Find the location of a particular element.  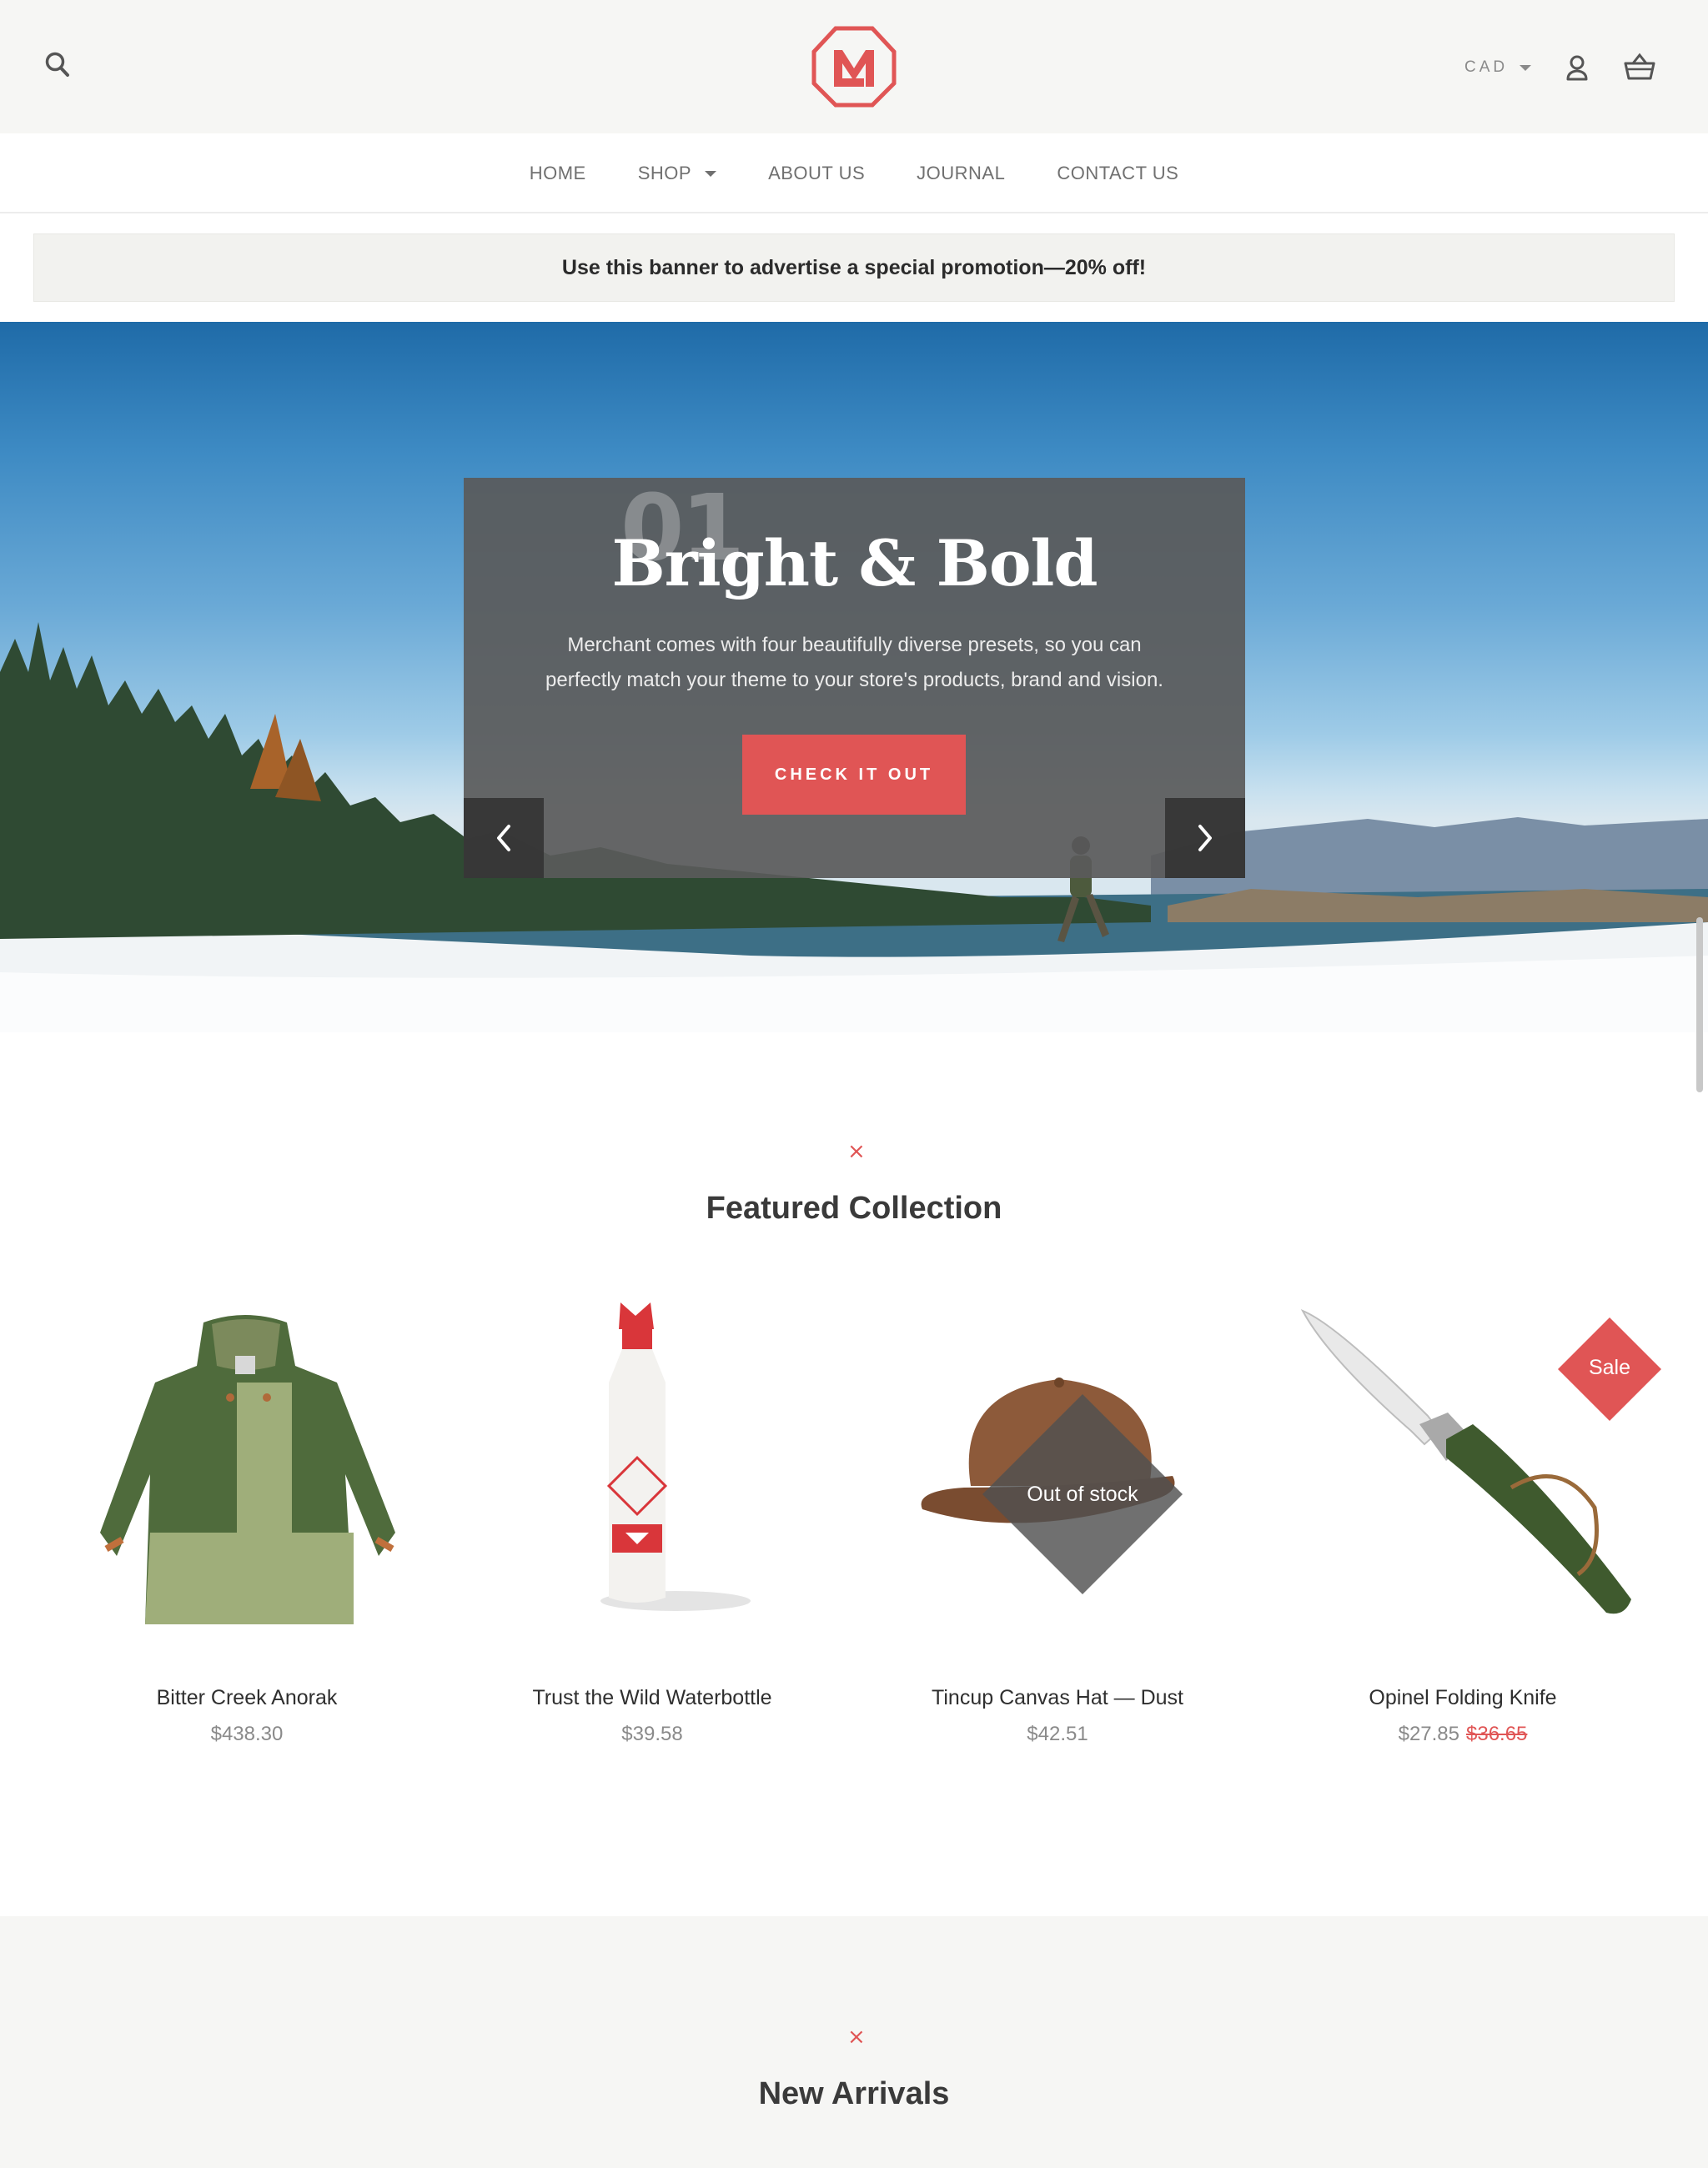

hero-title: Bright & Bold is located at coordinates (854, 563).